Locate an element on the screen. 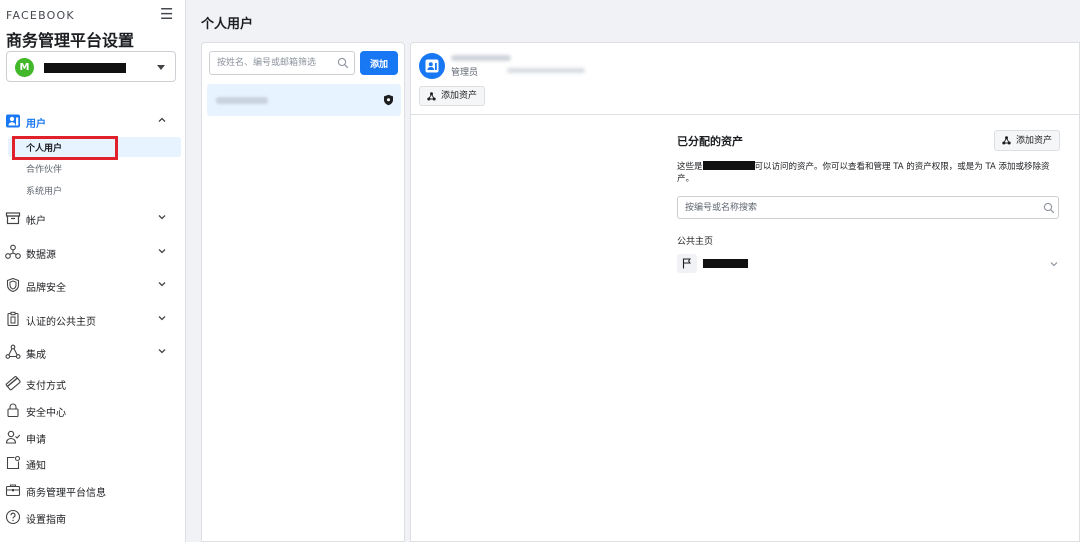 Image resolution: width=1080 pixels, height=542 pixels. asset-search-input is located at coordinates (868, 207).